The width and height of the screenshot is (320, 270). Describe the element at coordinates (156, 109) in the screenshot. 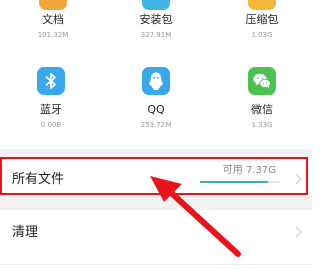

I see `category-label: QQ` at that location.